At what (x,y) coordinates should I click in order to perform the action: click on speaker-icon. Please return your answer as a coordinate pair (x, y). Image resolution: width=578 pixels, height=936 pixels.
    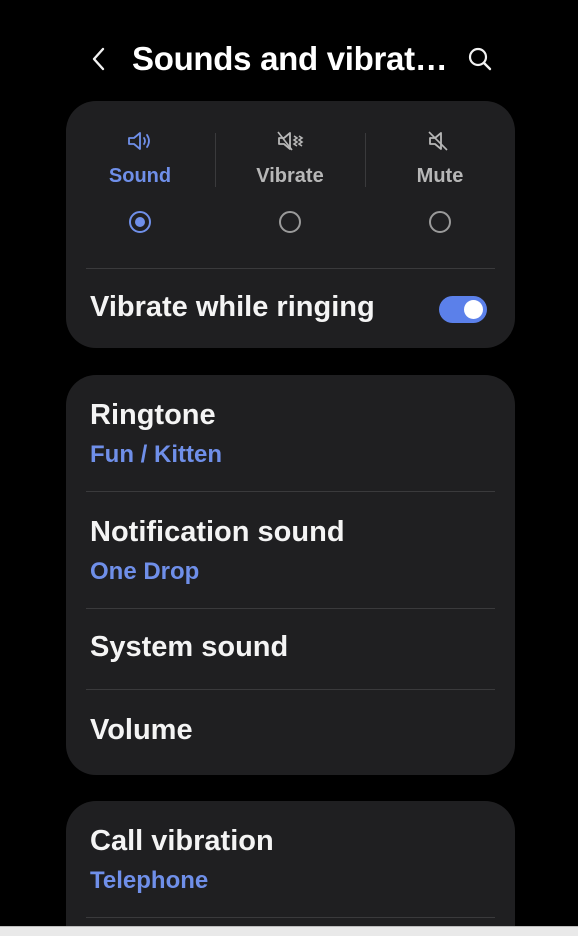
    Looking at the image, I should click on (140, 141).